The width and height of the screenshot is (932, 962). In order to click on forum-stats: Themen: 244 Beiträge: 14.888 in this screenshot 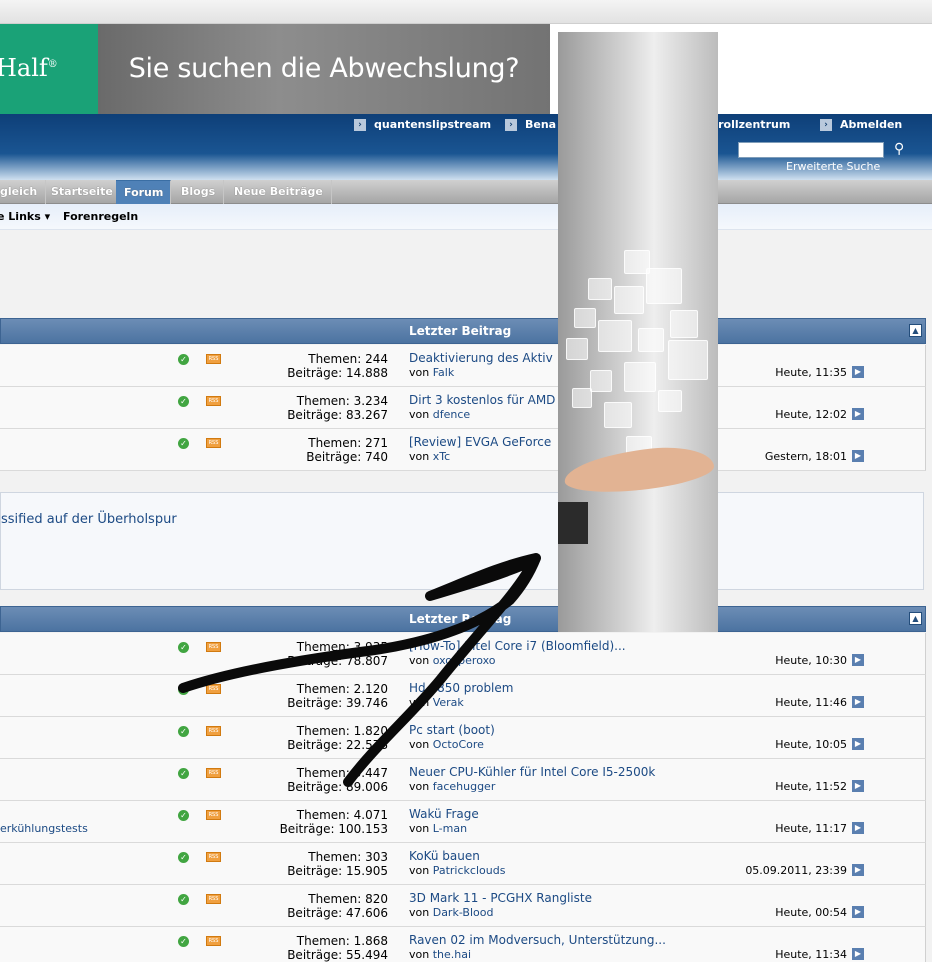, I will do `click(337, 366)`.